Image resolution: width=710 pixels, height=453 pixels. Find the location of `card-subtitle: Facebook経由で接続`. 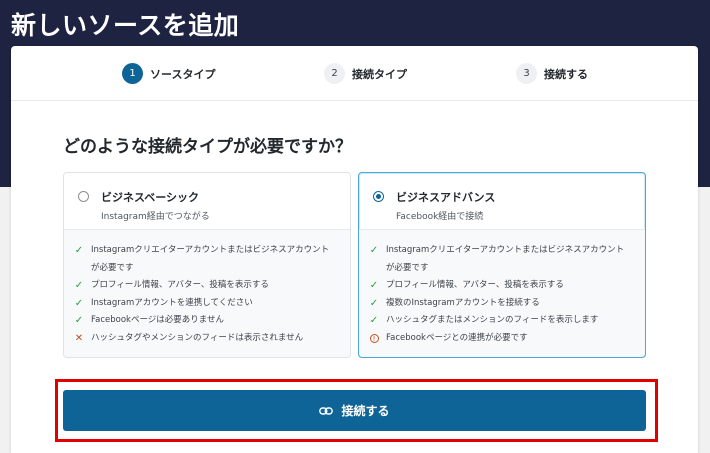

card-subtitle: Facebook経由で接続 is located at coordinates (440, 217).